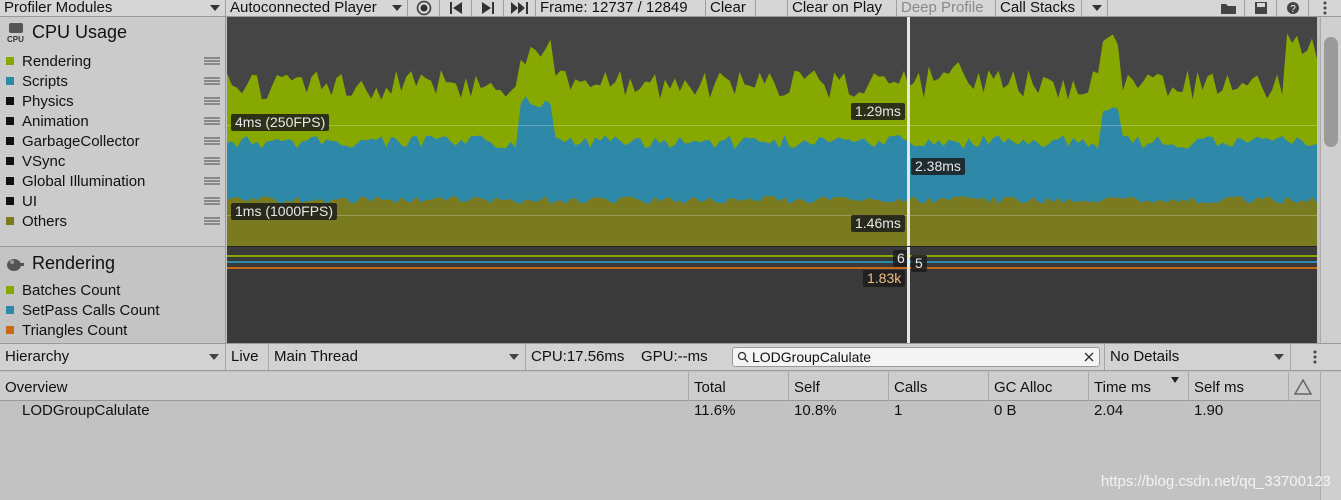 The image size is (1341, 500). Describe the element at coordinates (1325, 8) in the screenshot. I see `more-options-button` at that location.